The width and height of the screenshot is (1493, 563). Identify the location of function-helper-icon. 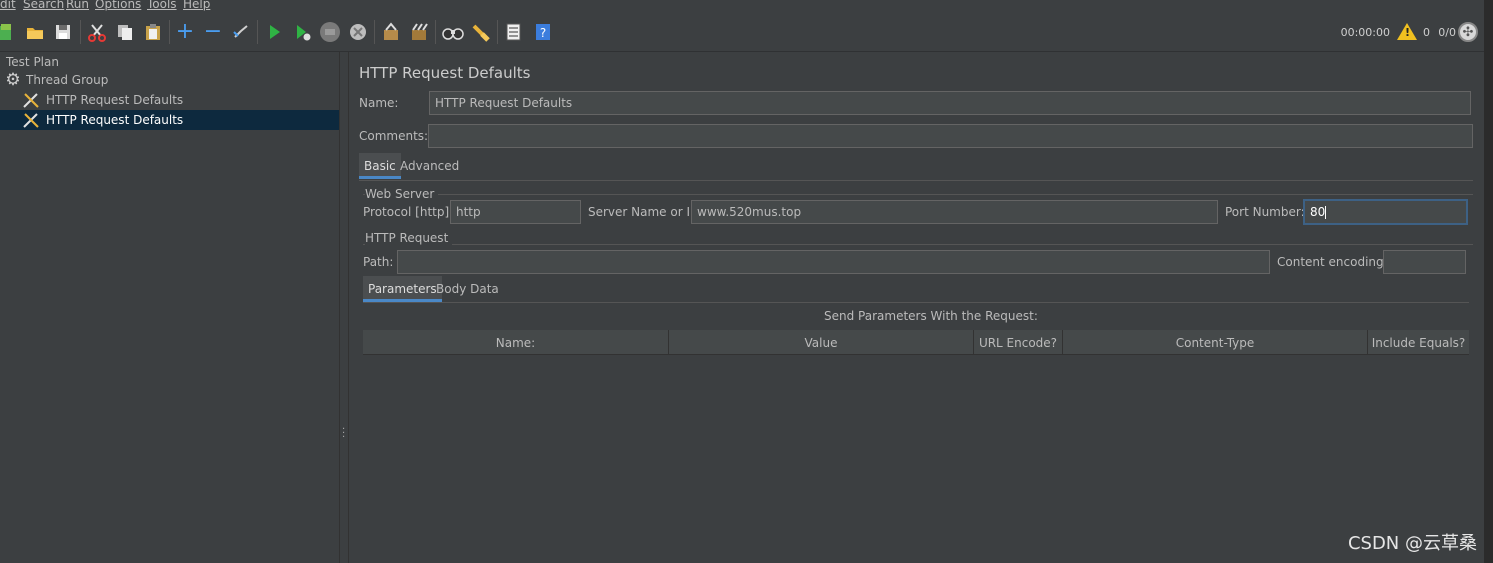
(513, 32).